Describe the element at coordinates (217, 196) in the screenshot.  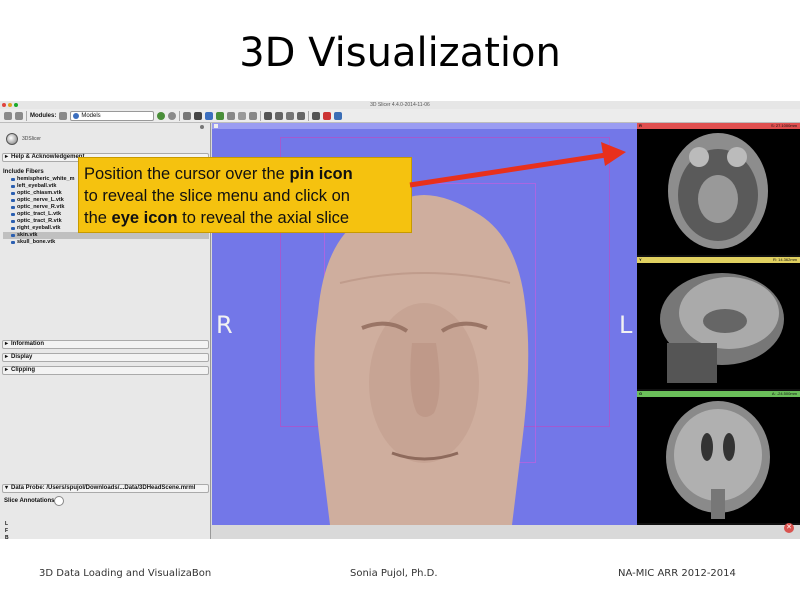
I see `callout-text: to reveal the slice menu and click on` at that location.